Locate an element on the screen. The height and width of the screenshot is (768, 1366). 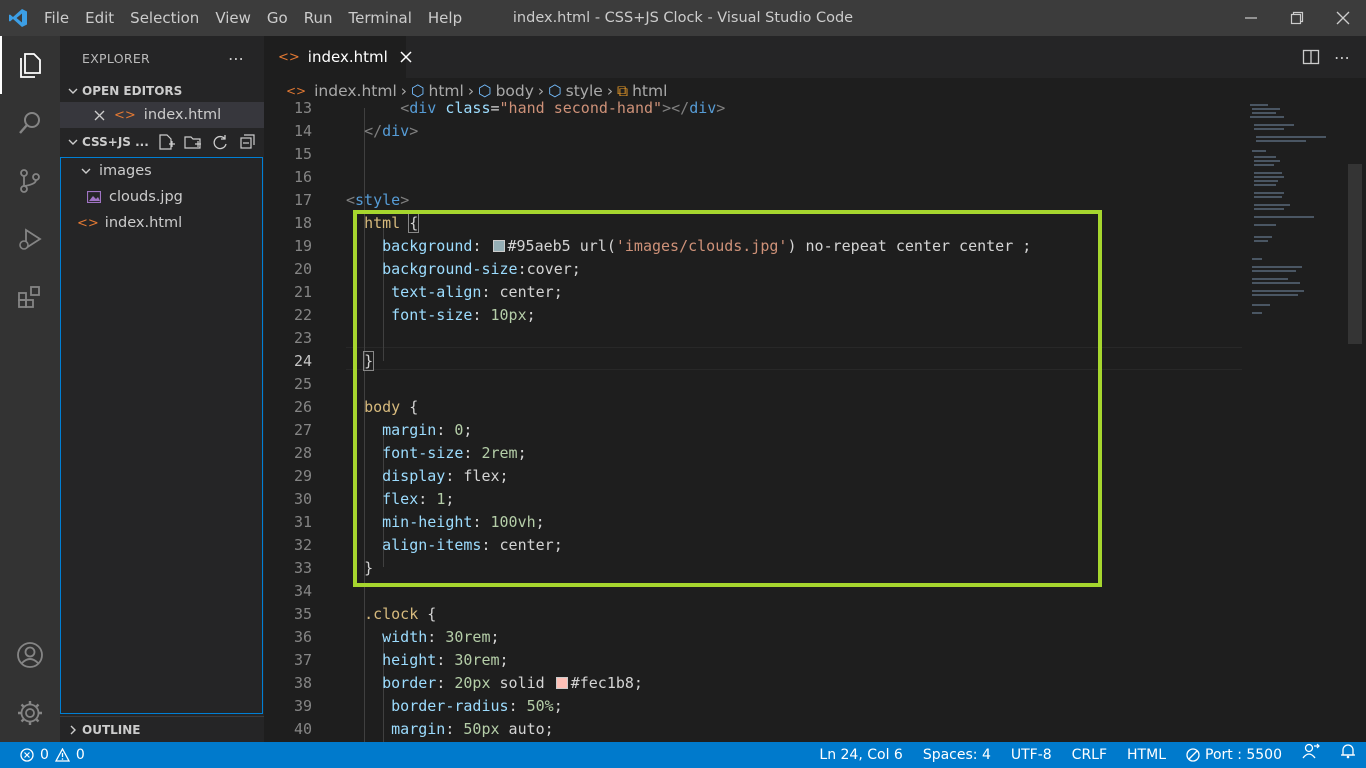
menu-run: Run is located at coordinates (318, 18).